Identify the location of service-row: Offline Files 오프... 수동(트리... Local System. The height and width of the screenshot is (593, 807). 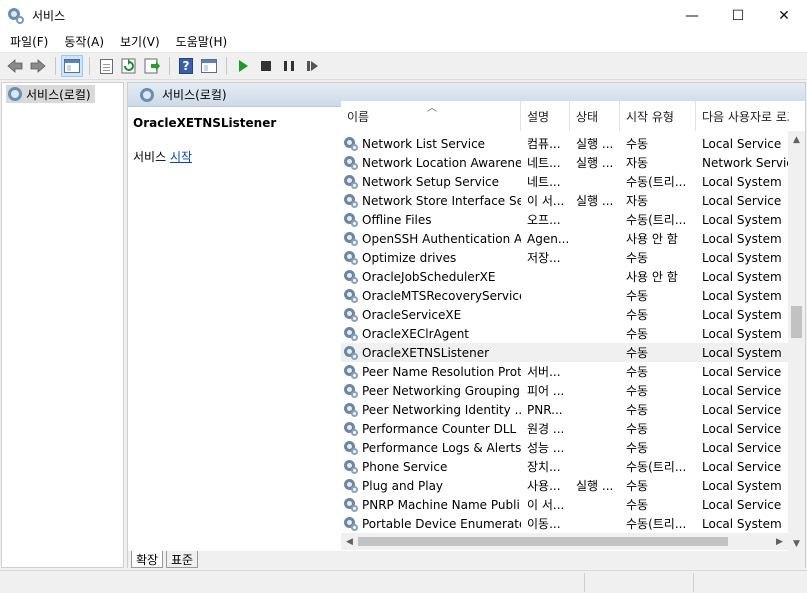
(565, 219).